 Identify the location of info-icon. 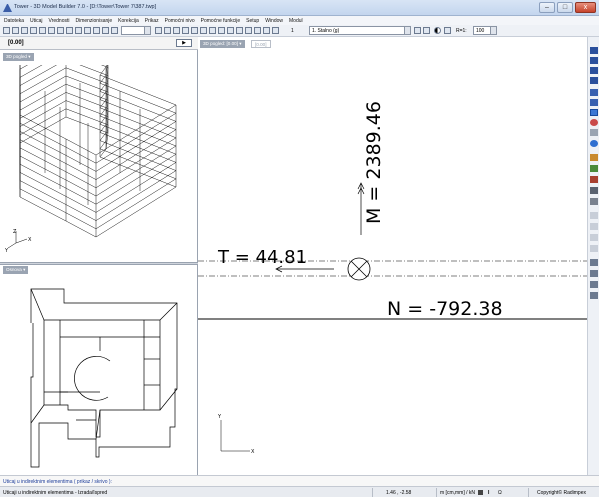
(594, 143).